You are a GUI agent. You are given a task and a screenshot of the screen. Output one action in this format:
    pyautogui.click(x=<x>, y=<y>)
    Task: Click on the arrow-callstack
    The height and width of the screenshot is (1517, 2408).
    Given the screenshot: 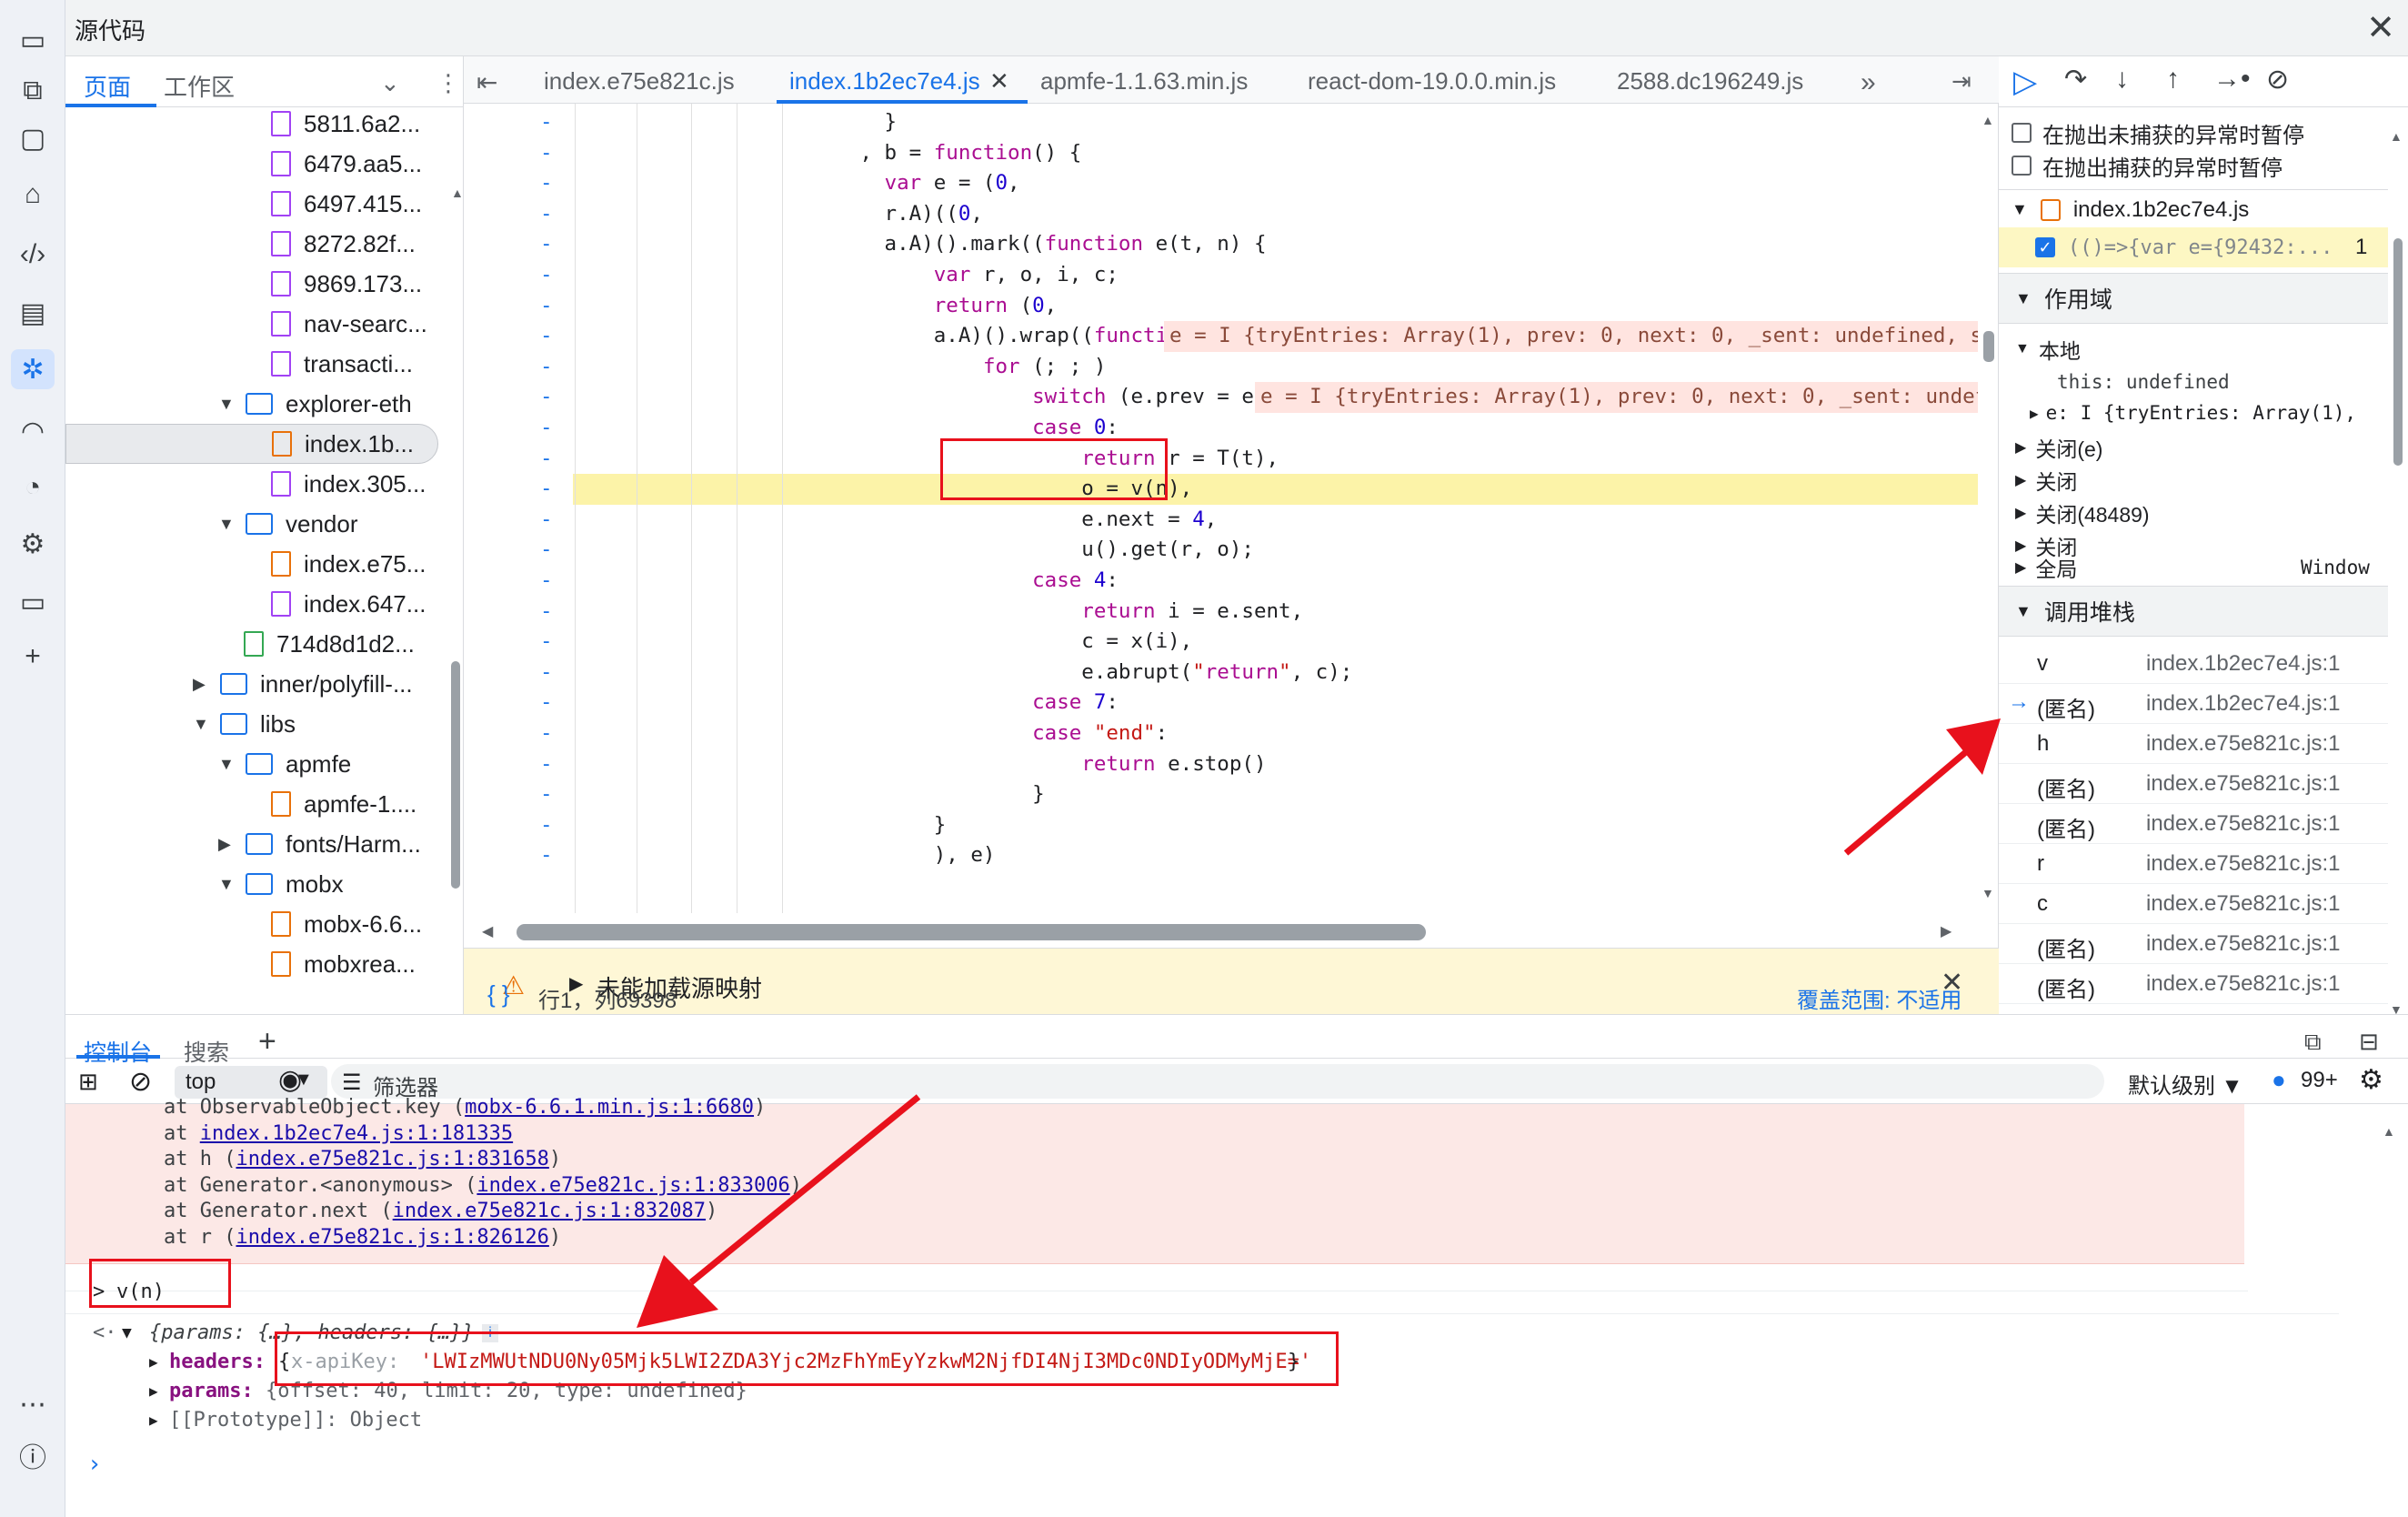 What is the action you would take?
    pyautogui.click(x=1909, y=799)
    